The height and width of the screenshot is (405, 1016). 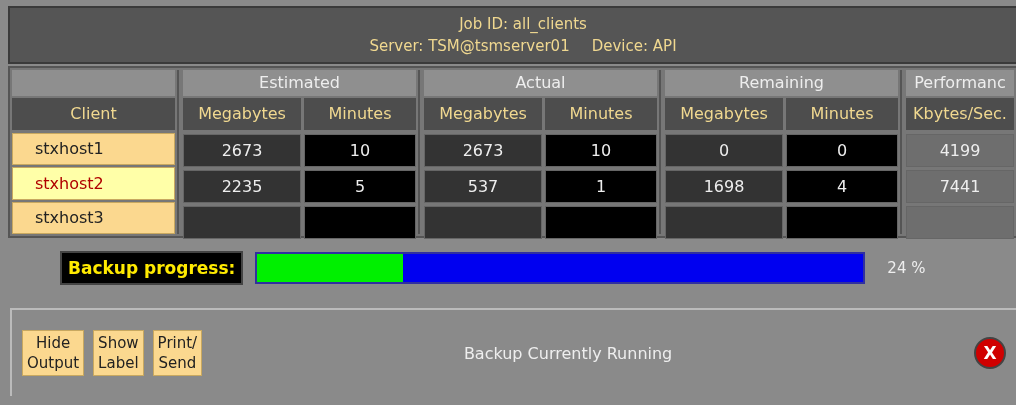 What do you see at coordinates (53, 353) in the screenshot?
I see `action-button: Hide Output` at bounding box center [53, 353].